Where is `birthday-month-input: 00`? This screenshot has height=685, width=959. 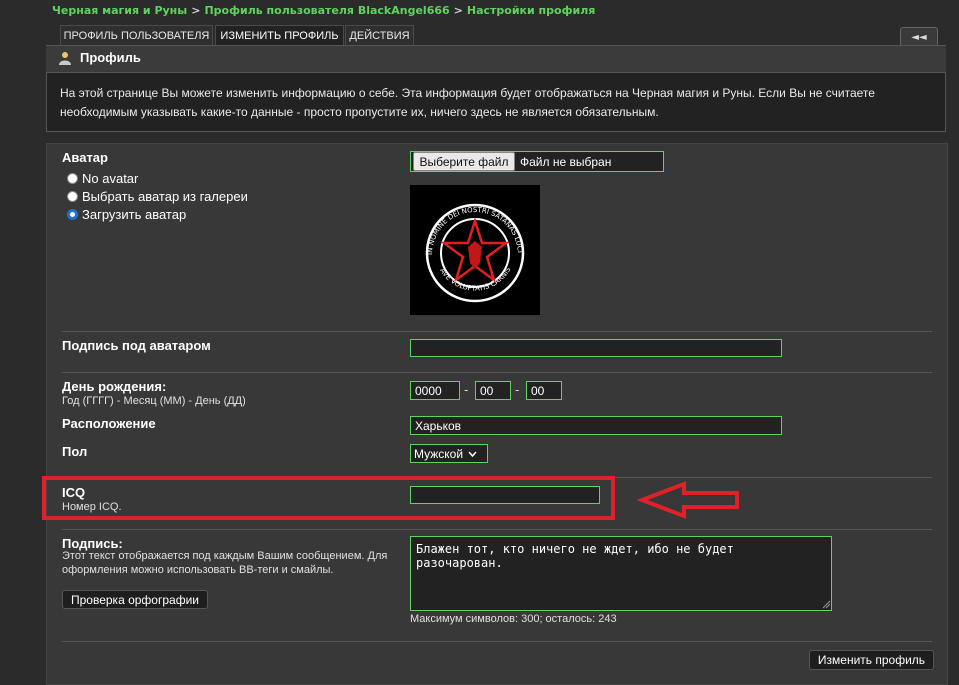
birthday-month-input: 00 is located at coordinates (493, 390).